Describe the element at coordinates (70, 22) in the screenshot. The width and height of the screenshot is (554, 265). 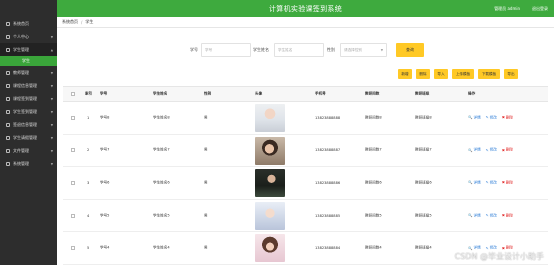
I see `breadcrumb-home: 系统首页` at that location.